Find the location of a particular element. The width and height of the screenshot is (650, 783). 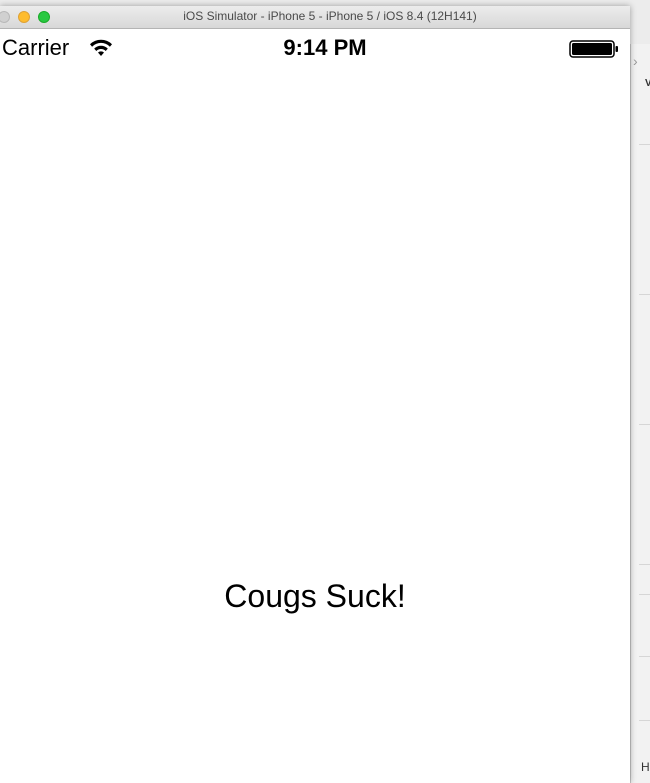

background-footer-letter: H is located at coordinates (645, 767).